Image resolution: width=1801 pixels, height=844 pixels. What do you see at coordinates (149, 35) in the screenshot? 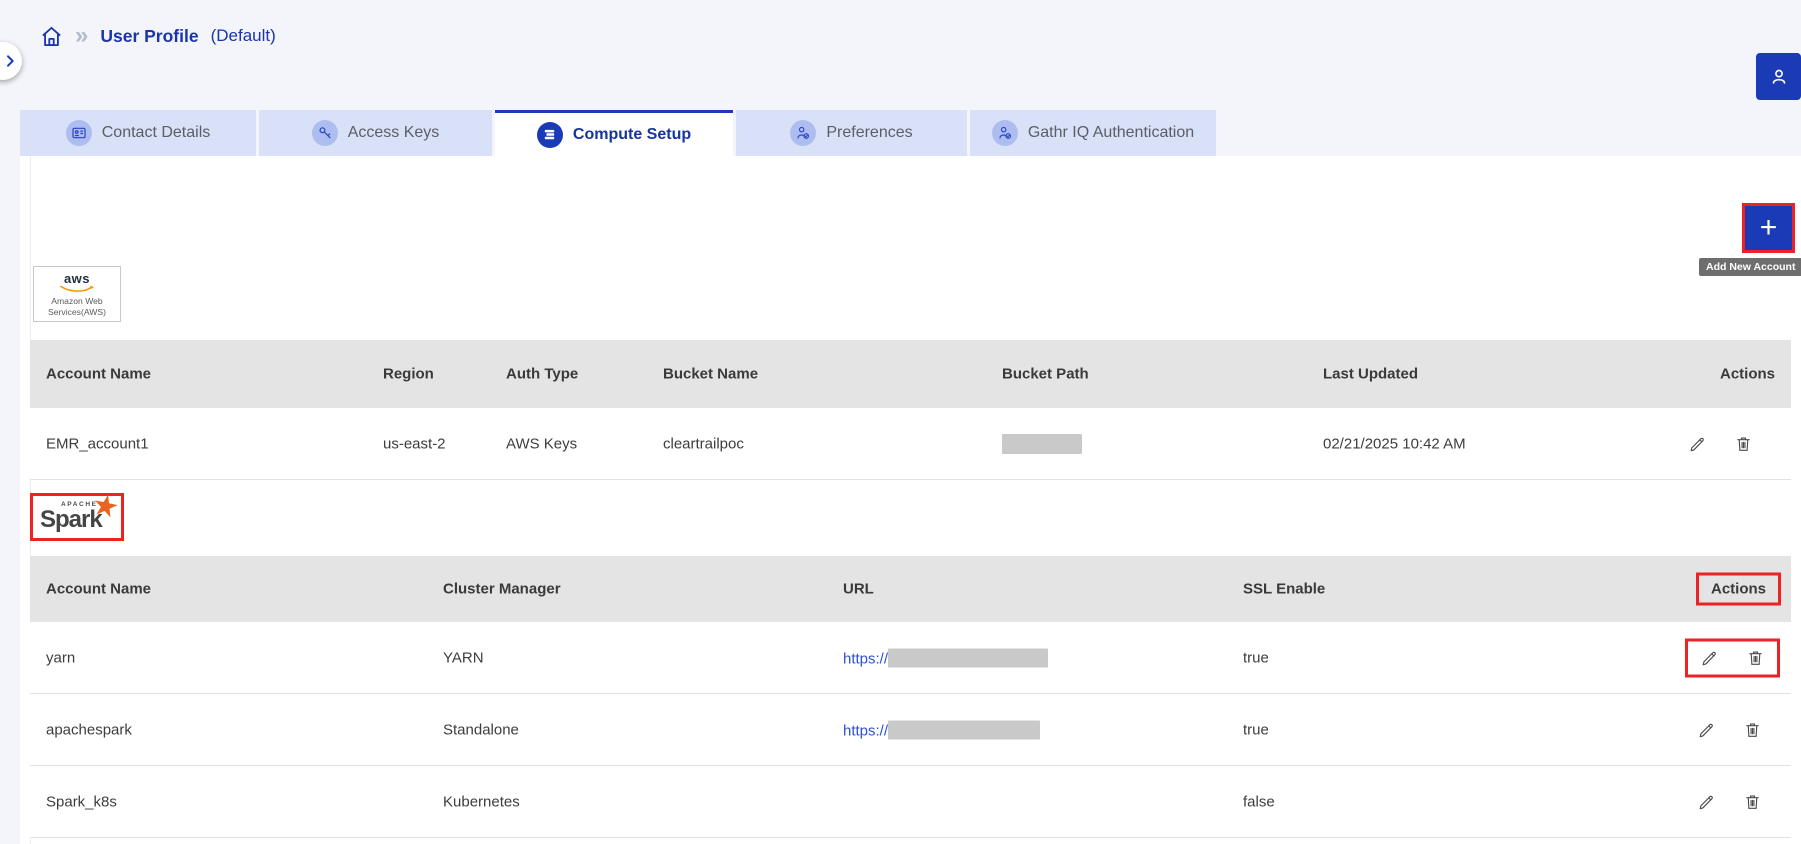
I see `page-title: User Profile` at bounding box center [149, 35].